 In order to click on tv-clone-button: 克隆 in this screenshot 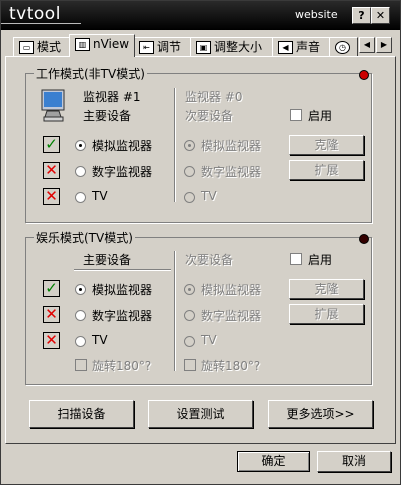, I will do `click(326, 289)`.